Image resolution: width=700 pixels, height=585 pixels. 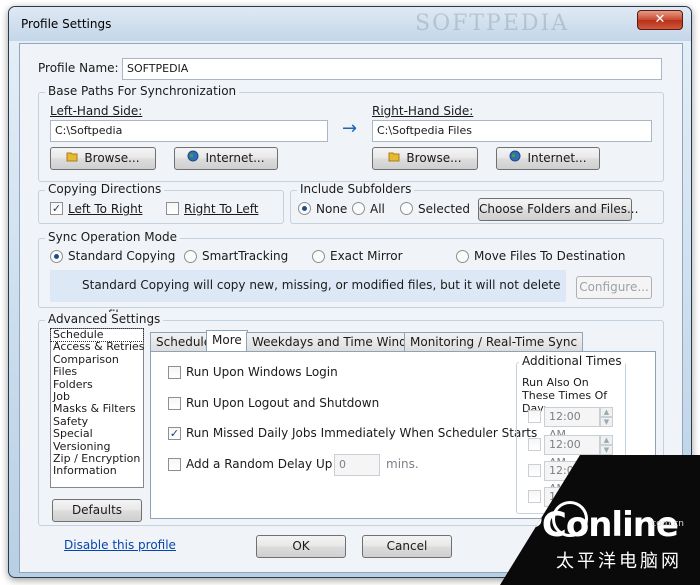 I want to click on defaults-button: Defaults, so click(x=97, y=510).